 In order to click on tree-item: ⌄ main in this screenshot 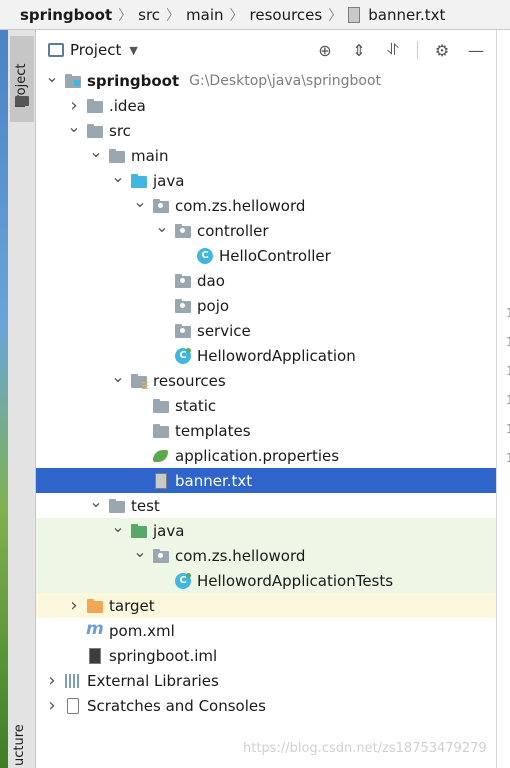, I will do `click(266, 155)`.